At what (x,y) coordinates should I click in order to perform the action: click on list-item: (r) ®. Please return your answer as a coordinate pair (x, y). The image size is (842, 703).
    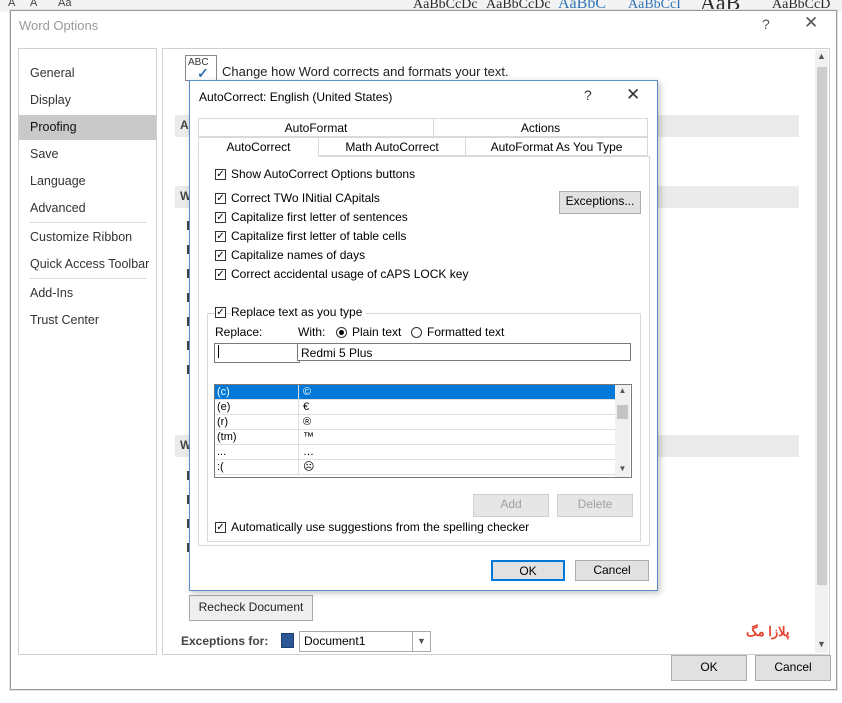
    Looking at the image, I should click on (415, 422).